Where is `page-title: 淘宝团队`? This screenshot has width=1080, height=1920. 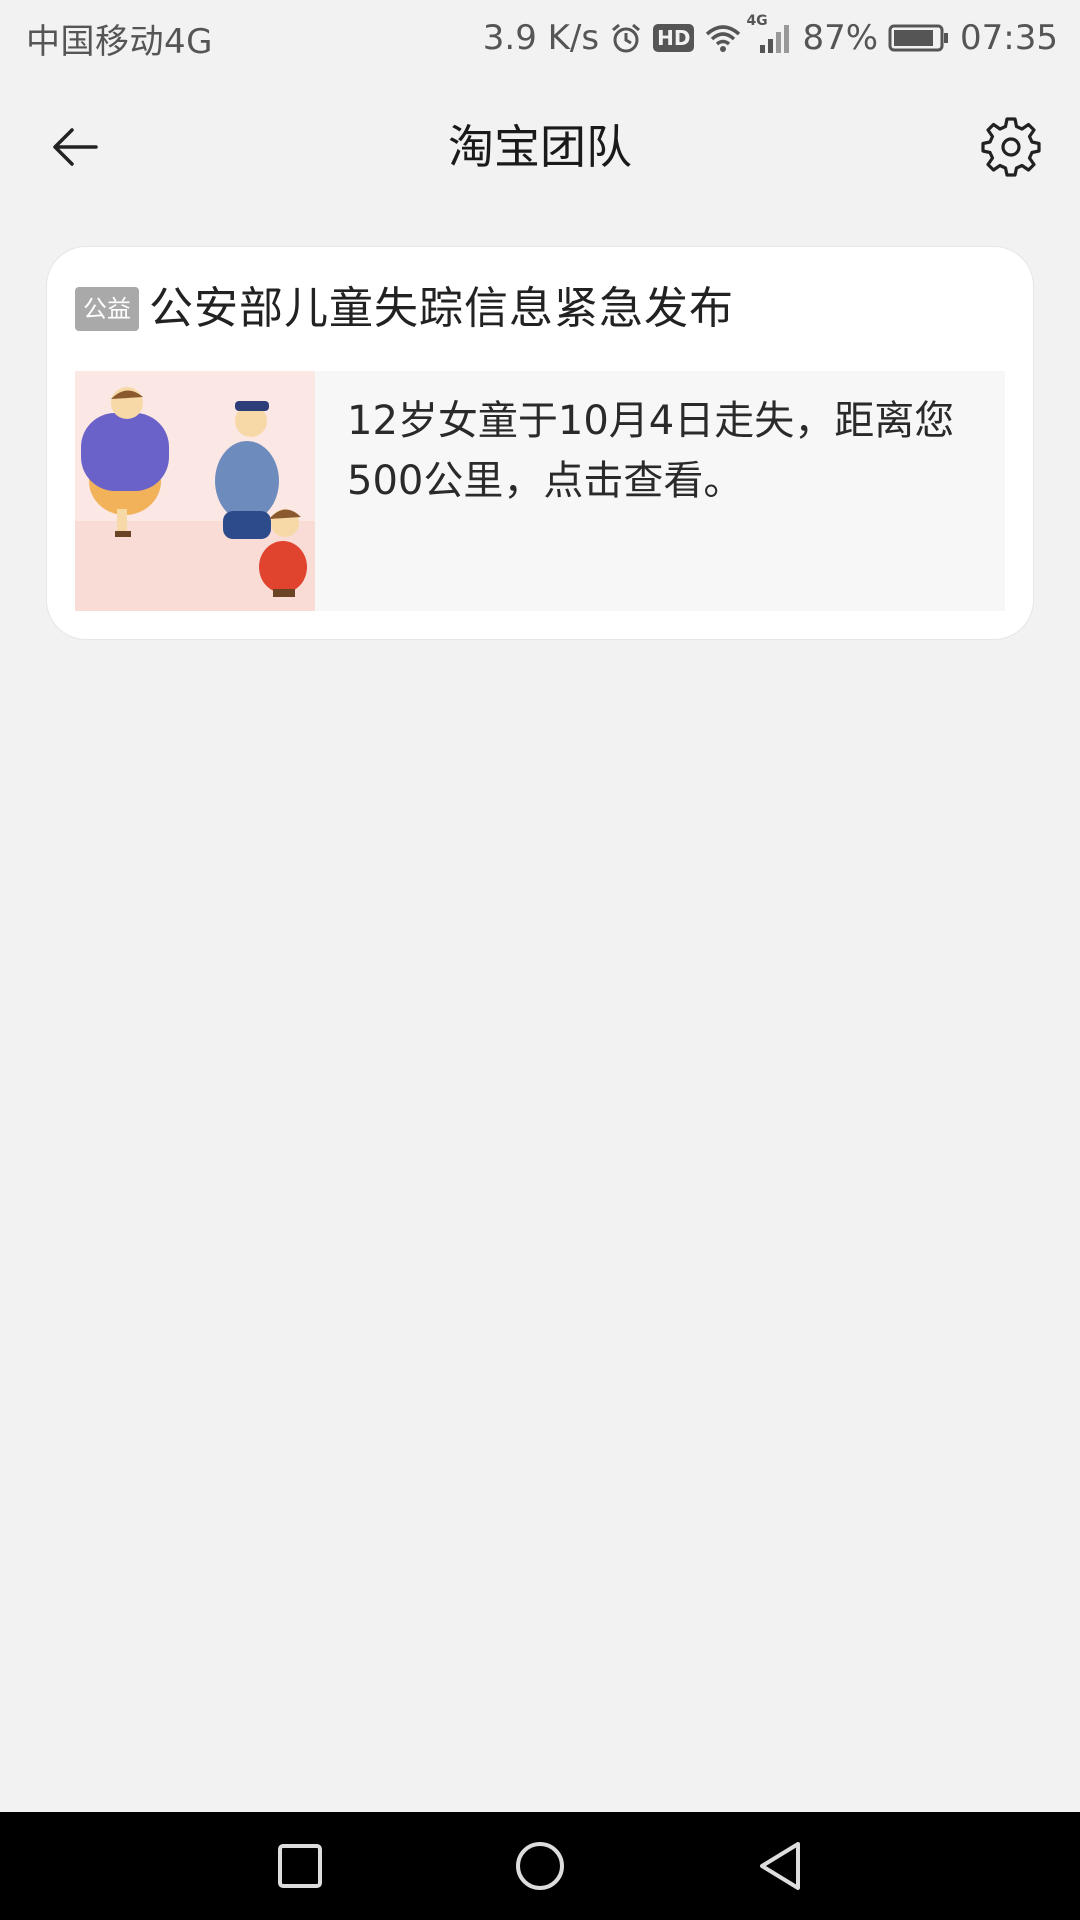
page-title: 淘宝团队 is located at coordinates (540, 147).